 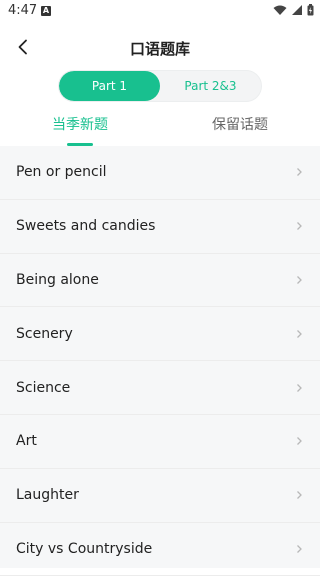 I want to click on status-icons, so click(x=293, y=10).